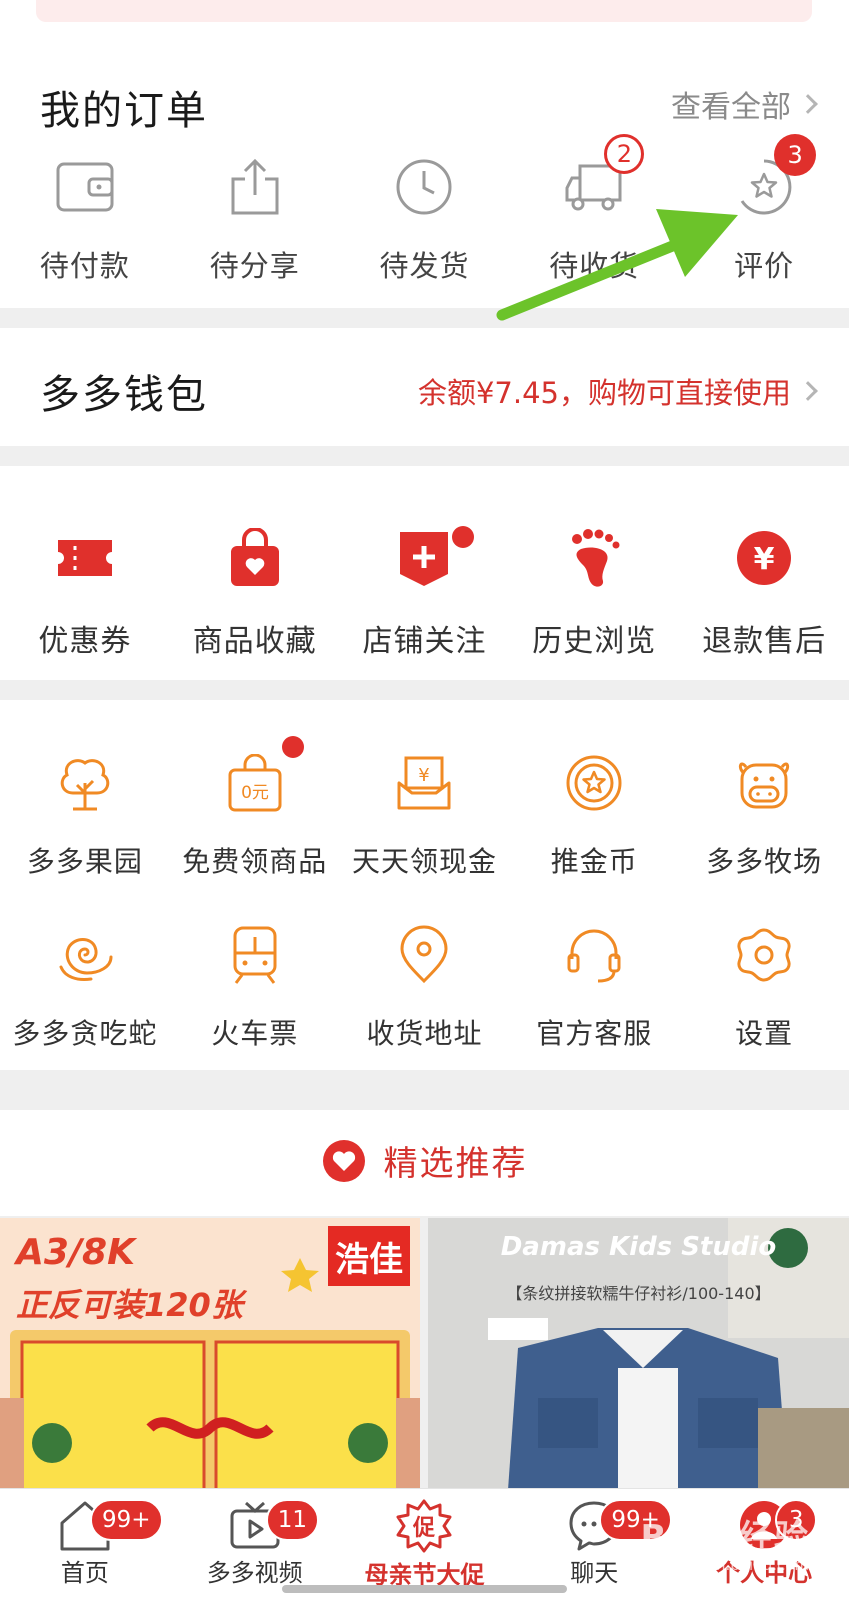  Describe the element at coordinates (84, 1573) in the screenshot. I see `nav-label: 首页` at that location.